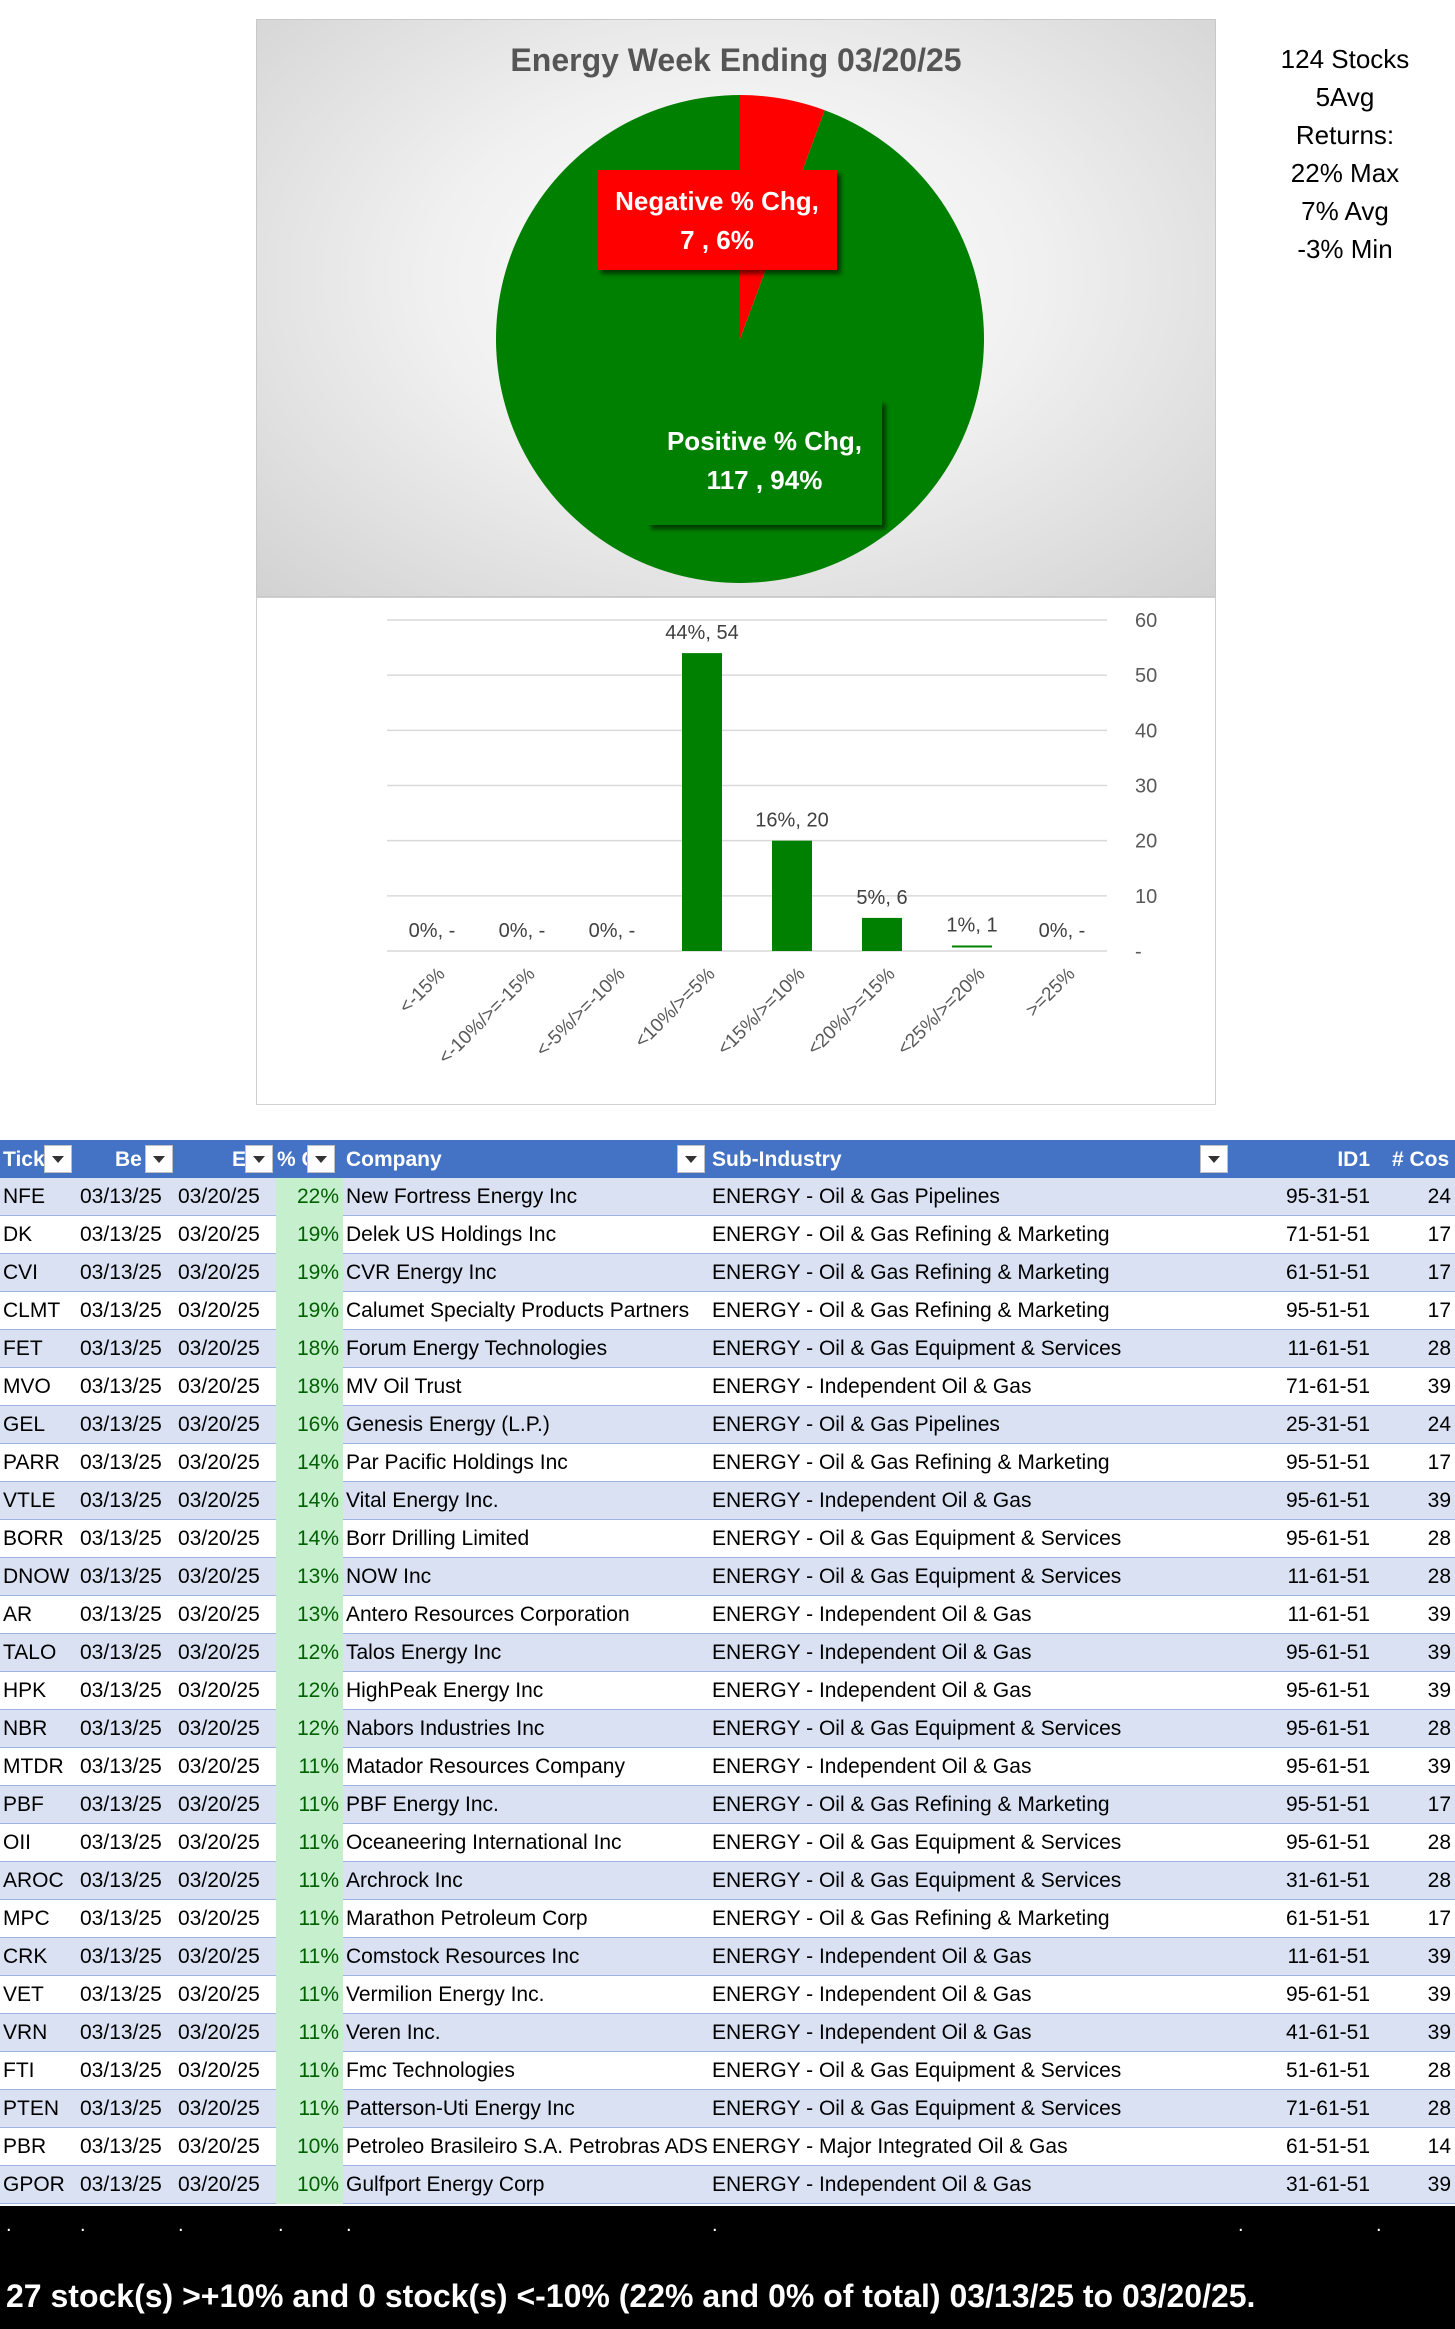 The height and width of the screenshot is (2329, 1455). Describe the element at coordinates (717, 240) in the screenshot. I see `pie-data-label: 7 , 6%` at that location.